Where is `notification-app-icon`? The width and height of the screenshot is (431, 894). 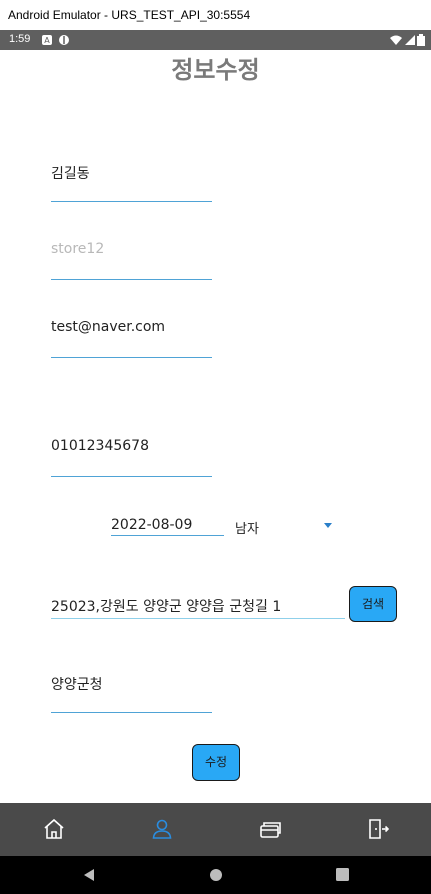 notification-app-icon is located at coordinates (64, 40).